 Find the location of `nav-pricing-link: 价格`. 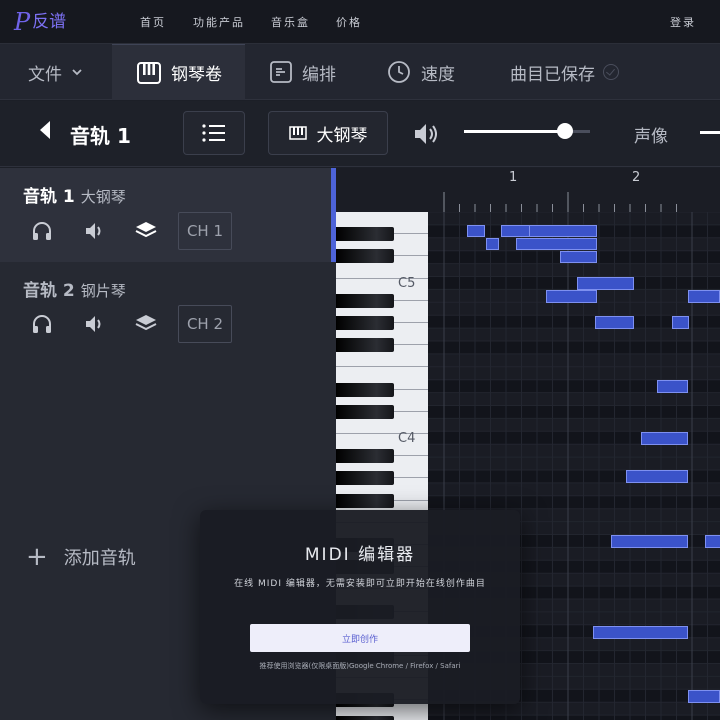

nav-pricing-link: 价格 is located at coordinates (349, 22).